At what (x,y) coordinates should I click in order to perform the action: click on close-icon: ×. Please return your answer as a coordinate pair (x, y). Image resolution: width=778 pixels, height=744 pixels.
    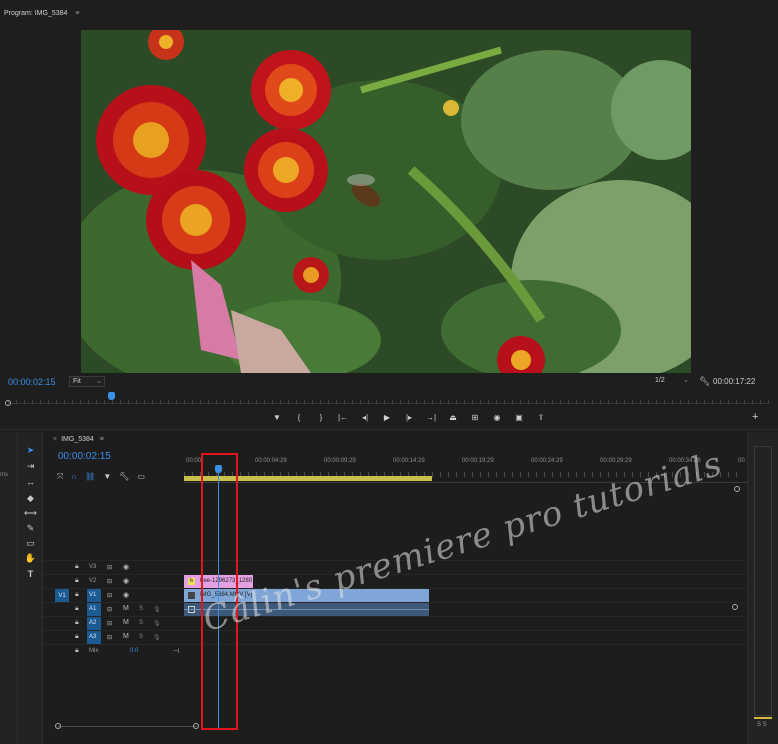
    Looking at the image, I should click on (55, 439).